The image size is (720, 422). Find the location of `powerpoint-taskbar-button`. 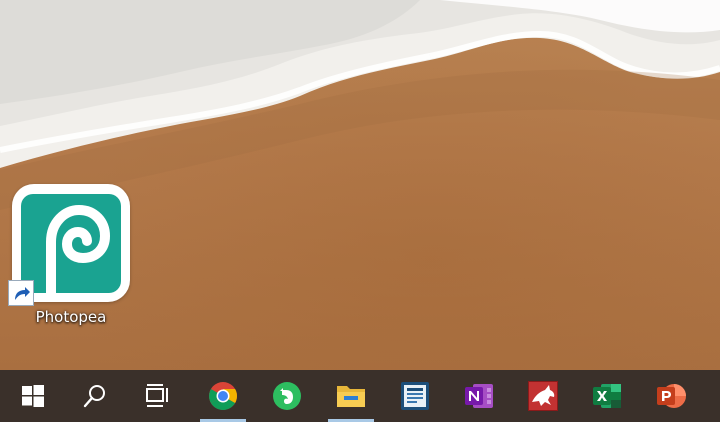

powerpoint-taskbar-button is located at coordinates (671, 396).